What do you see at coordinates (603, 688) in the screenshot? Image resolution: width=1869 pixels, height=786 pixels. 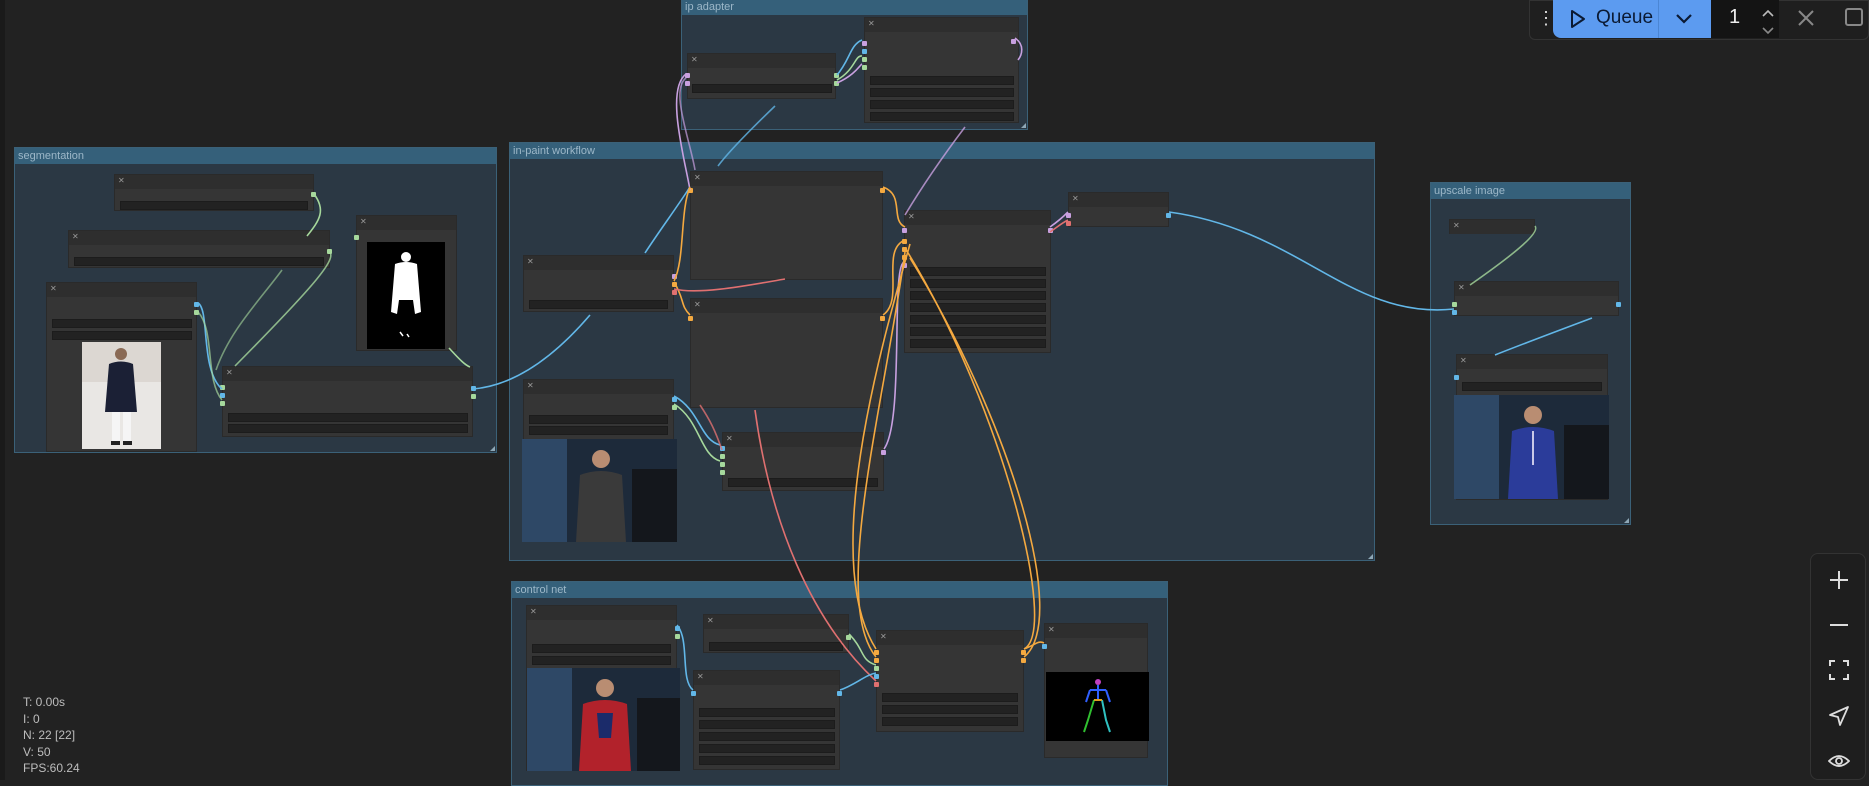 I see `node-load-image-pose: ✕` at bounding box center [603, 688].